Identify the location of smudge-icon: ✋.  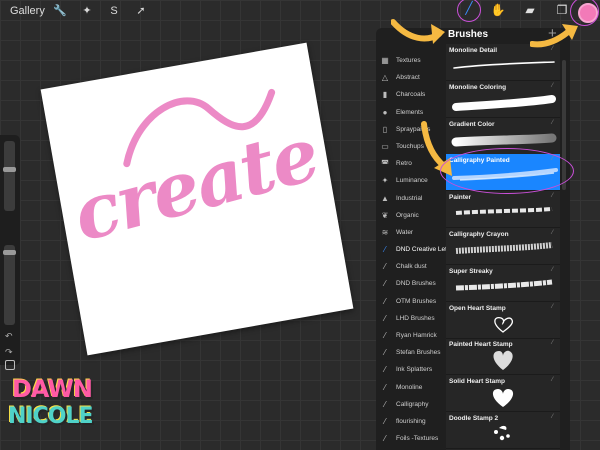
(498, 10).